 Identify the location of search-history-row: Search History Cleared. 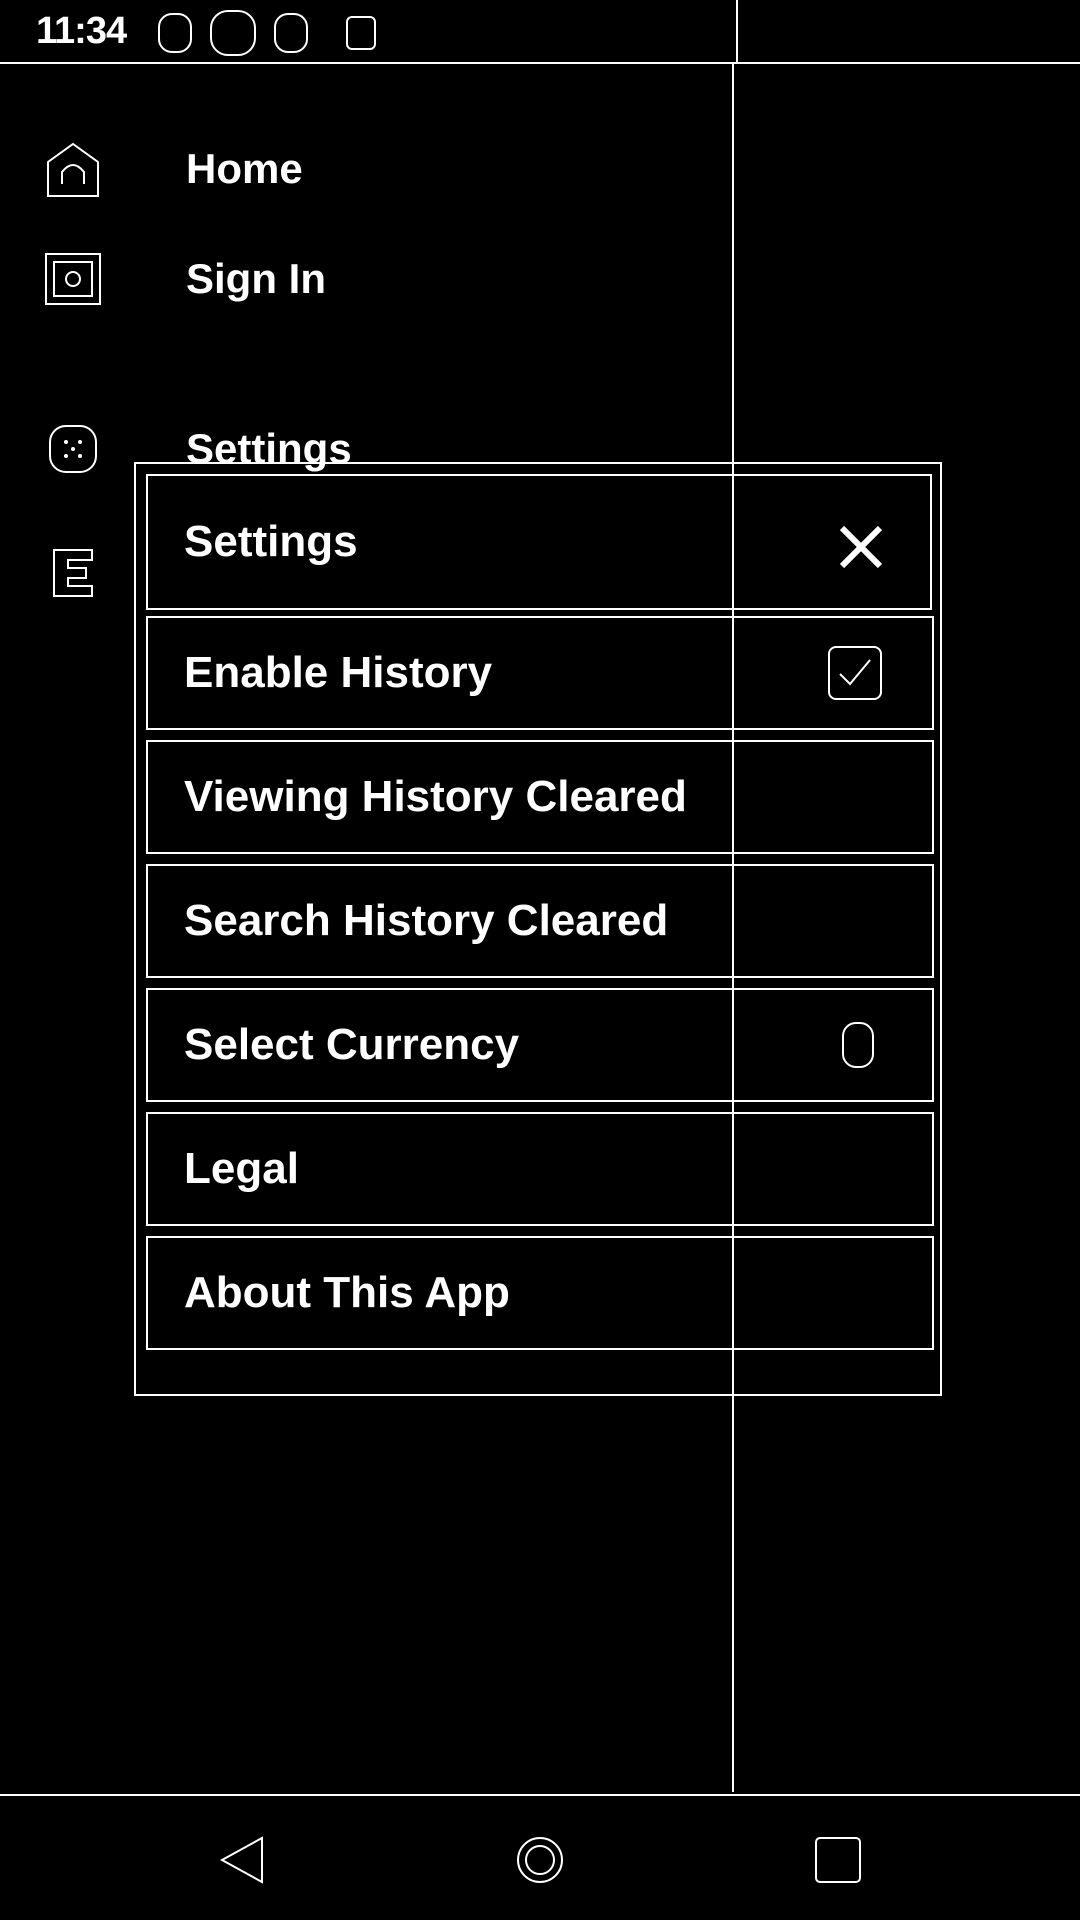
(540, 921).